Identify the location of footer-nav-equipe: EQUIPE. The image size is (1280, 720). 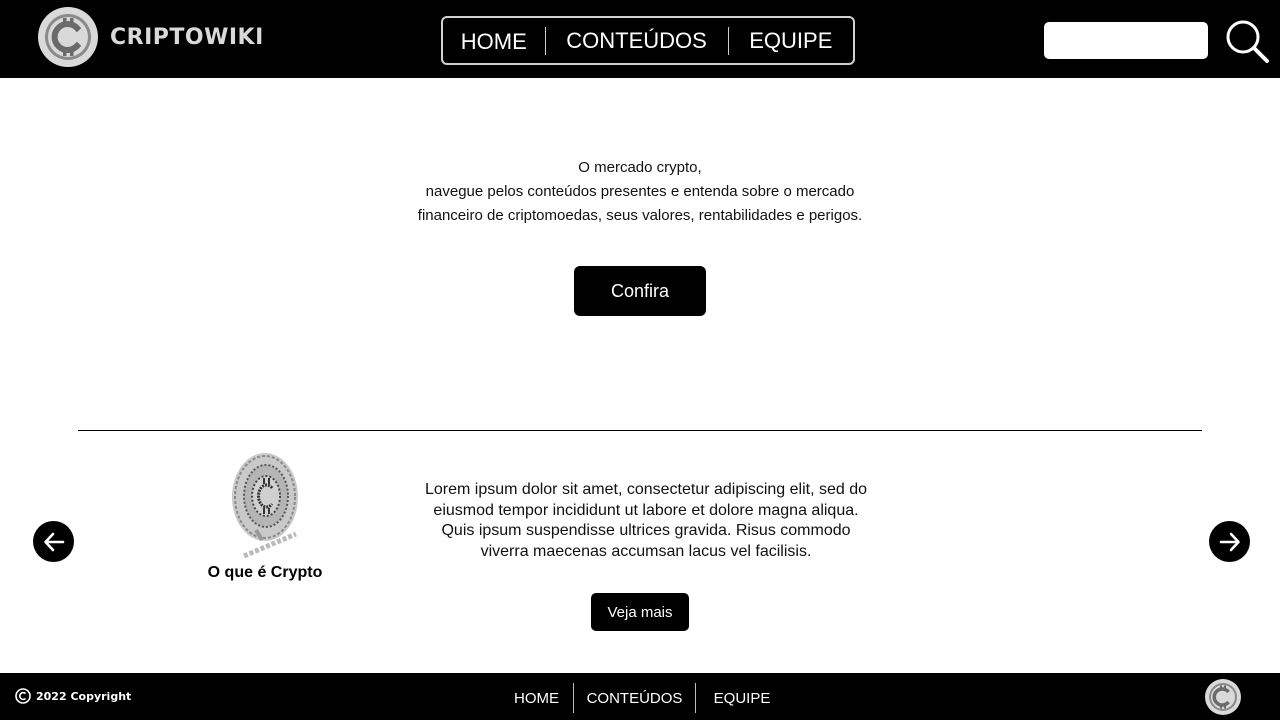
(742, 698).